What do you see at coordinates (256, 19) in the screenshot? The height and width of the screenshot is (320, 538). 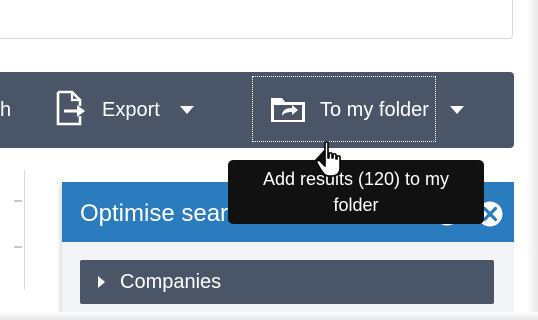 I see `top-card` at bounding box center [256, 19].